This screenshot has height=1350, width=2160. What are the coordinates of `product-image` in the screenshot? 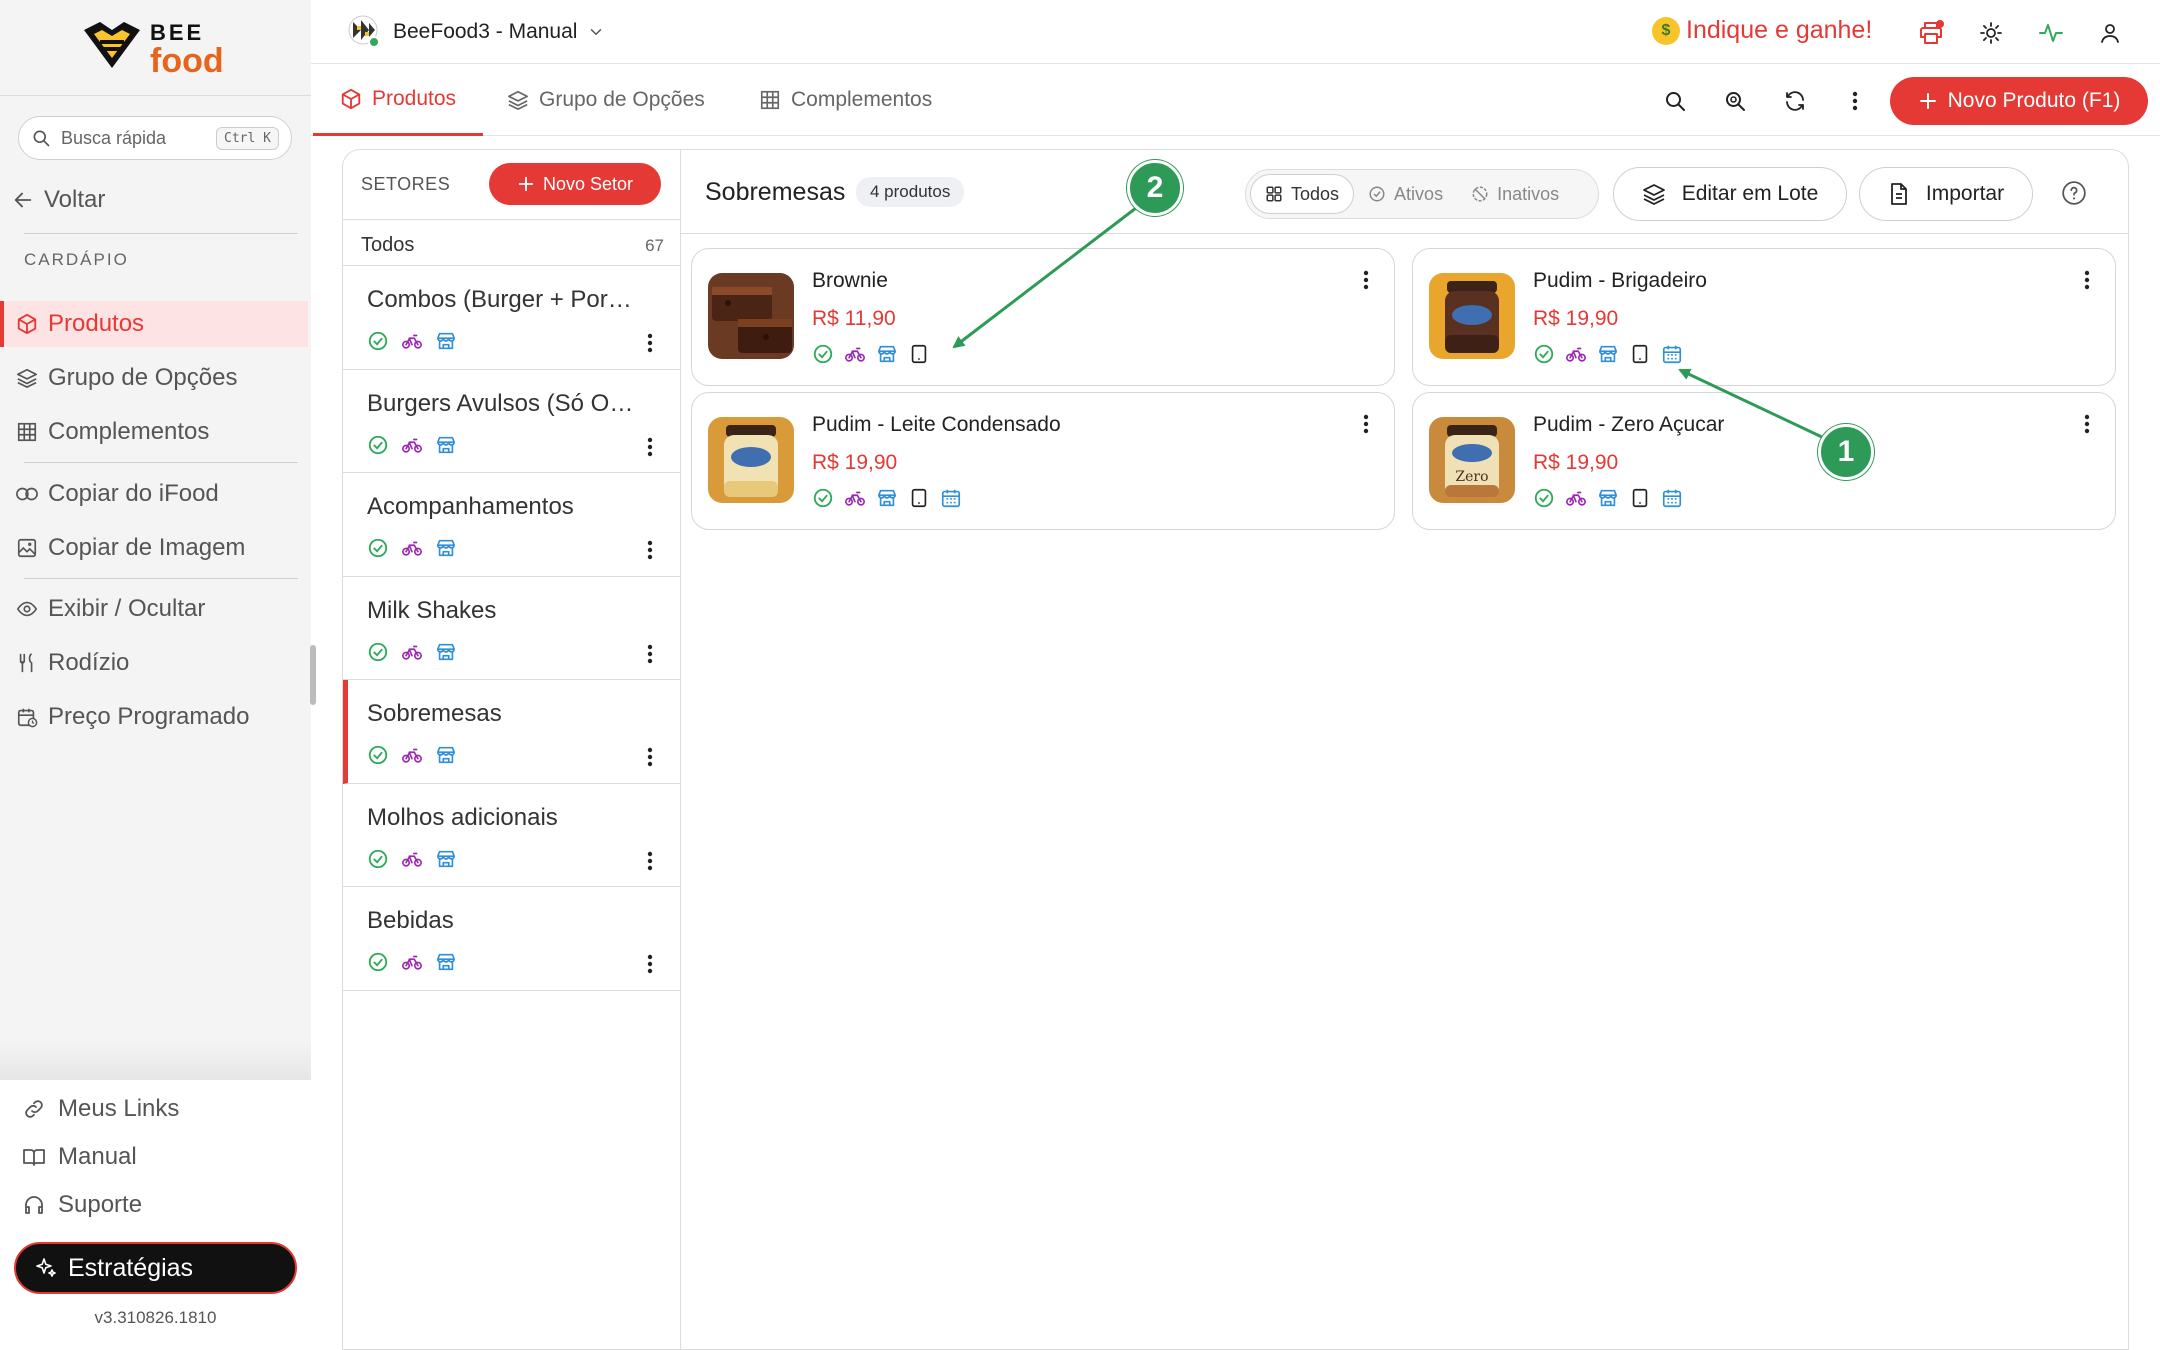 It's located at (751, 316).